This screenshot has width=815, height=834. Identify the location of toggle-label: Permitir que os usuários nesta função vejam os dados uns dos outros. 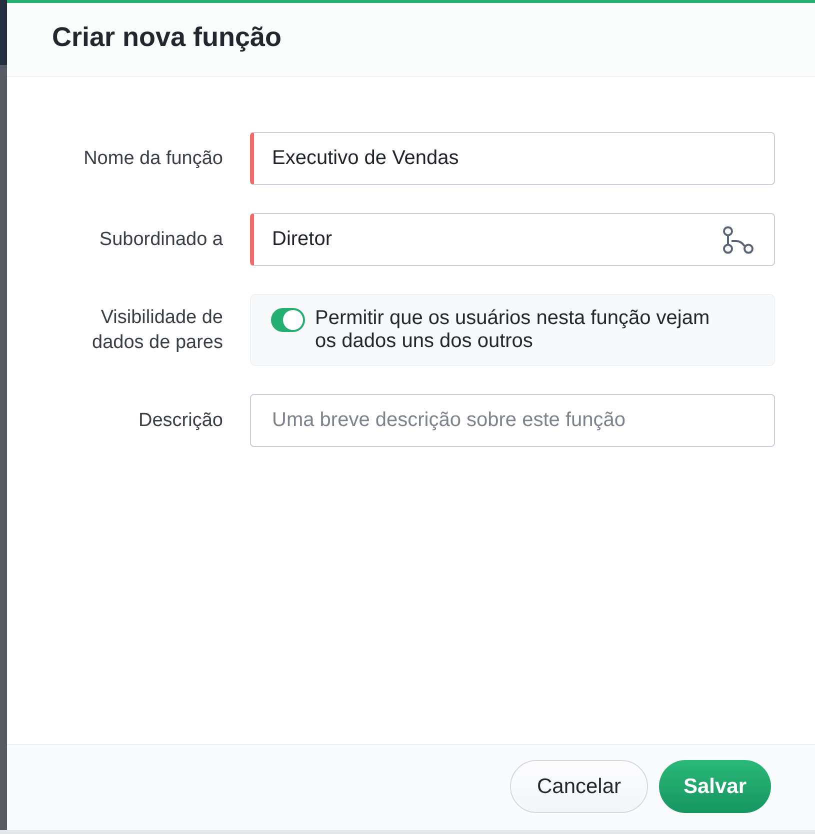
(513, 330).